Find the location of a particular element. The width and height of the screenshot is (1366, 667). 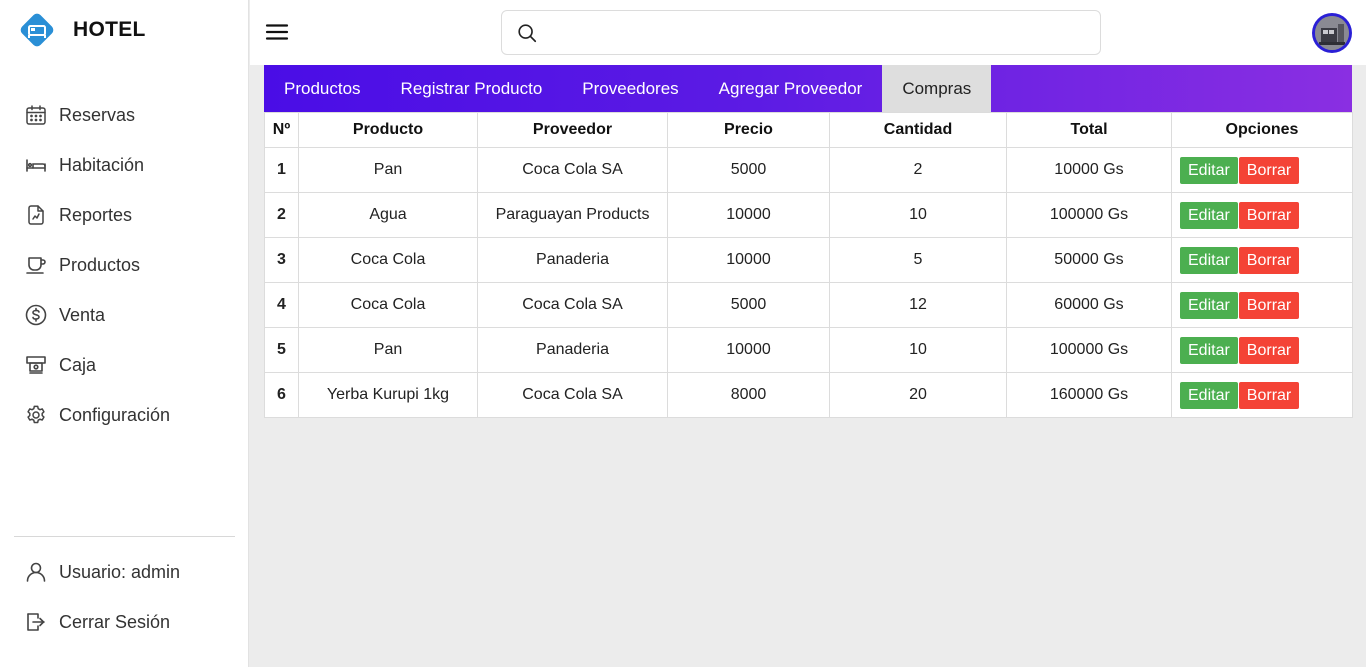

cell-total: 160000 Gs is located at coordinates (1089, 395).